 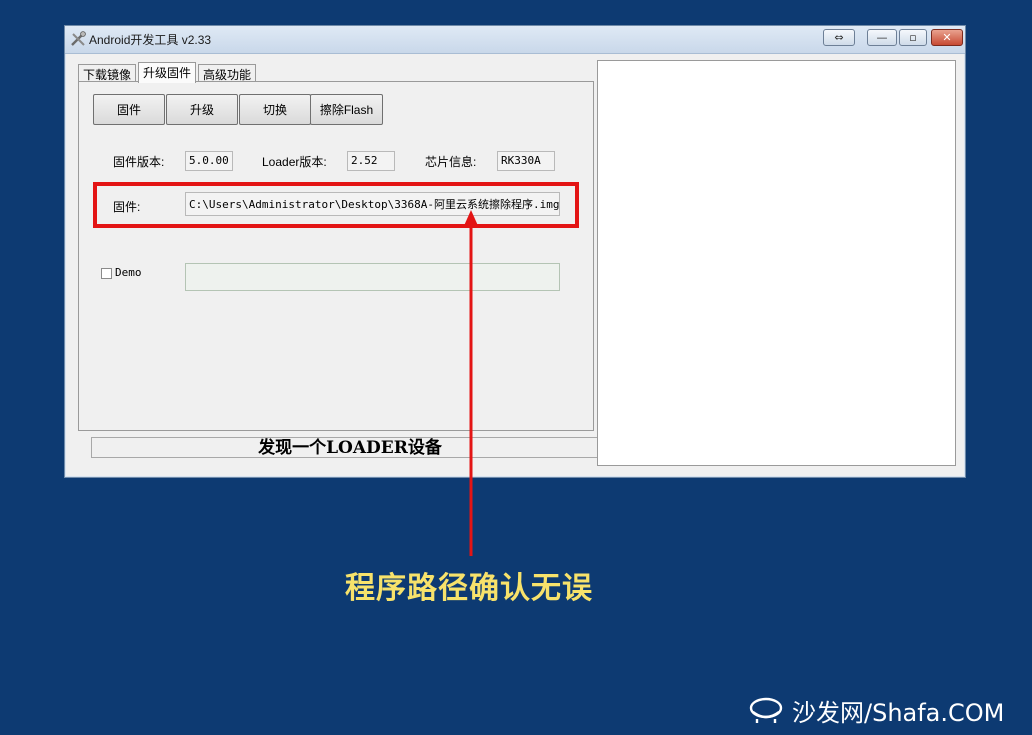 I want to click on status-bar: 发现一个LOADER设备, so click(x=349, y=447).